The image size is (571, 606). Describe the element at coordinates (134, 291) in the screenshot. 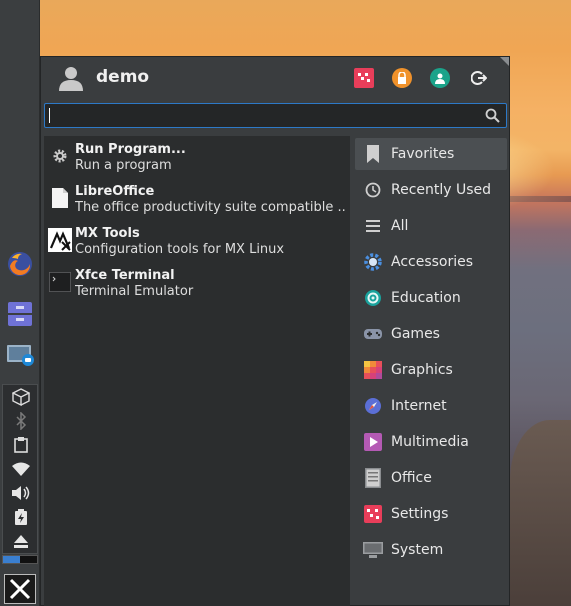

I see `app-description: Terminal Emulator` at that location.